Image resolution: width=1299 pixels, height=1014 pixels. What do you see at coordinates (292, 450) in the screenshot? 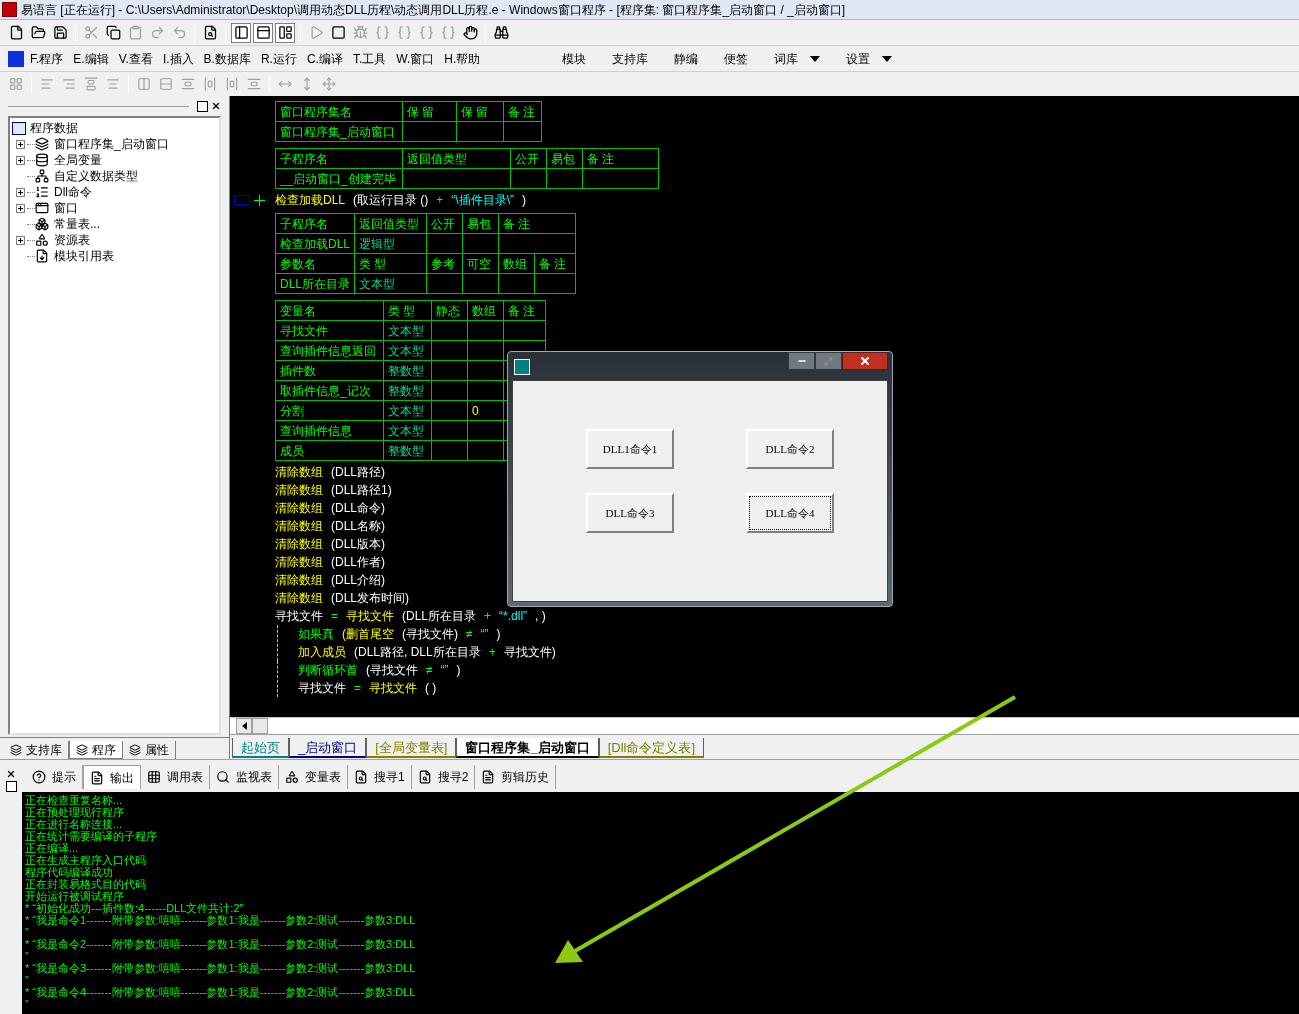
I see `table-cell: 成员` at bounding box center [292, 450].